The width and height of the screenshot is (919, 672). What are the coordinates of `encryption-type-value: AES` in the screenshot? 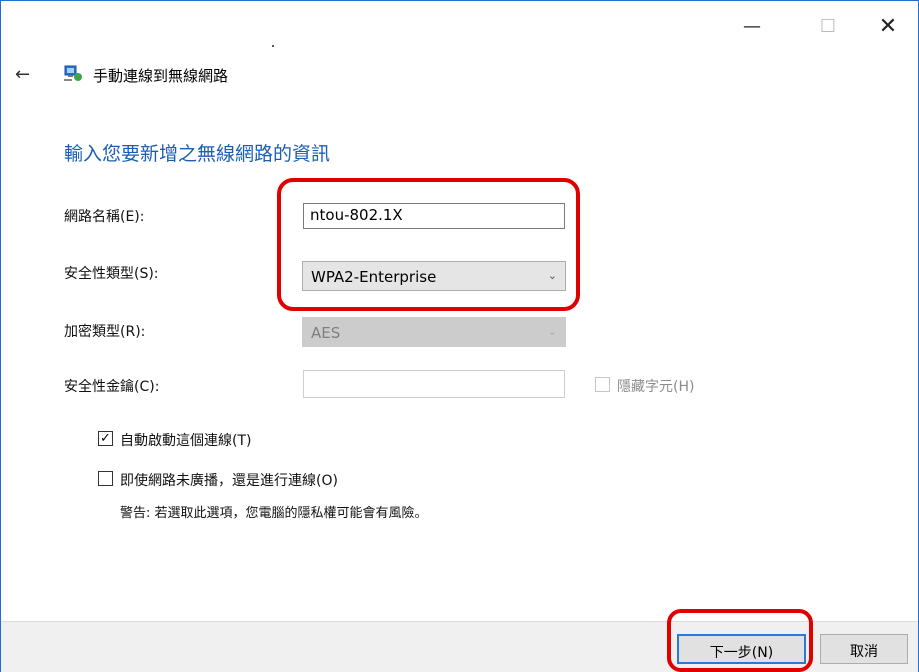 It's located at (326, 333).